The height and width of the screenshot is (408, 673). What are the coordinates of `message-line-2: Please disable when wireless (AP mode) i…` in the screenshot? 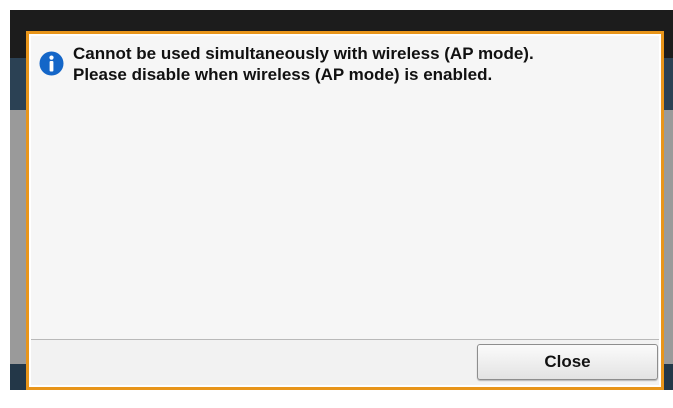 It's located at (283, 74).